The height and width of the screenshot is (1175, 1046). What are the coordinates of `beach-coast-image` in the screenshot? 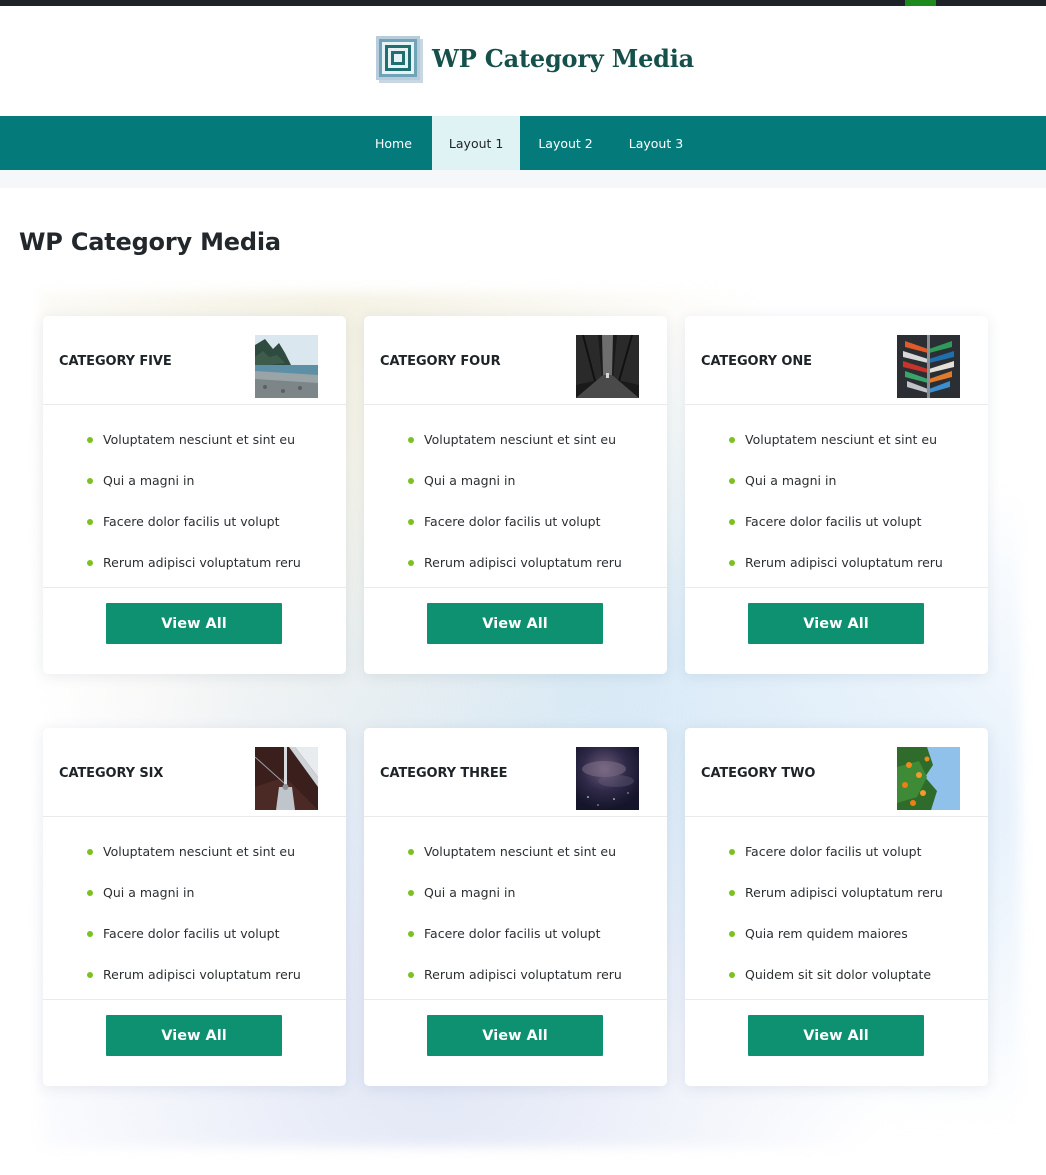 It's located at (286, 366).